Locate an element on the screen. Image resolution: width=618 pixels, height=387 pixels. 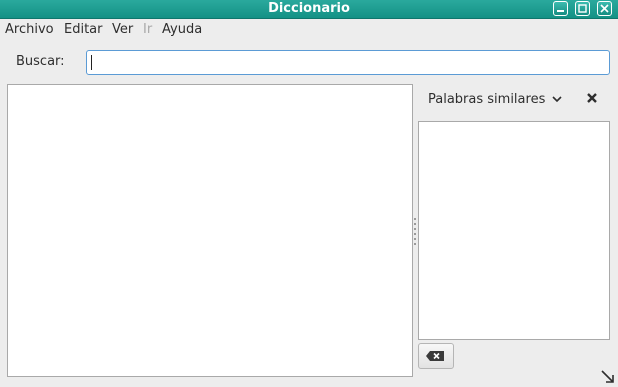
menu-archivo: Archivo is located at coordinates (29, 29).